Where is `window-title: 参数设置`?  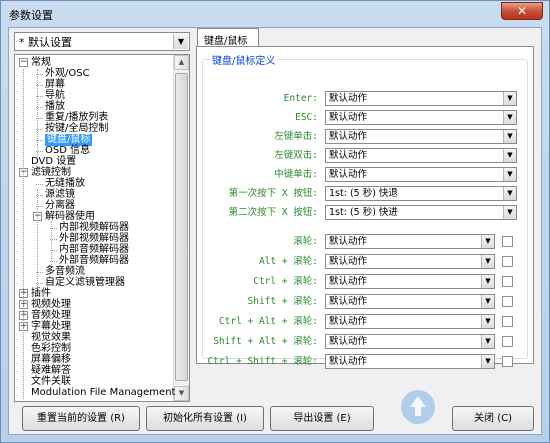 window-title: 参数设置 is located at coordinates (31, 15).